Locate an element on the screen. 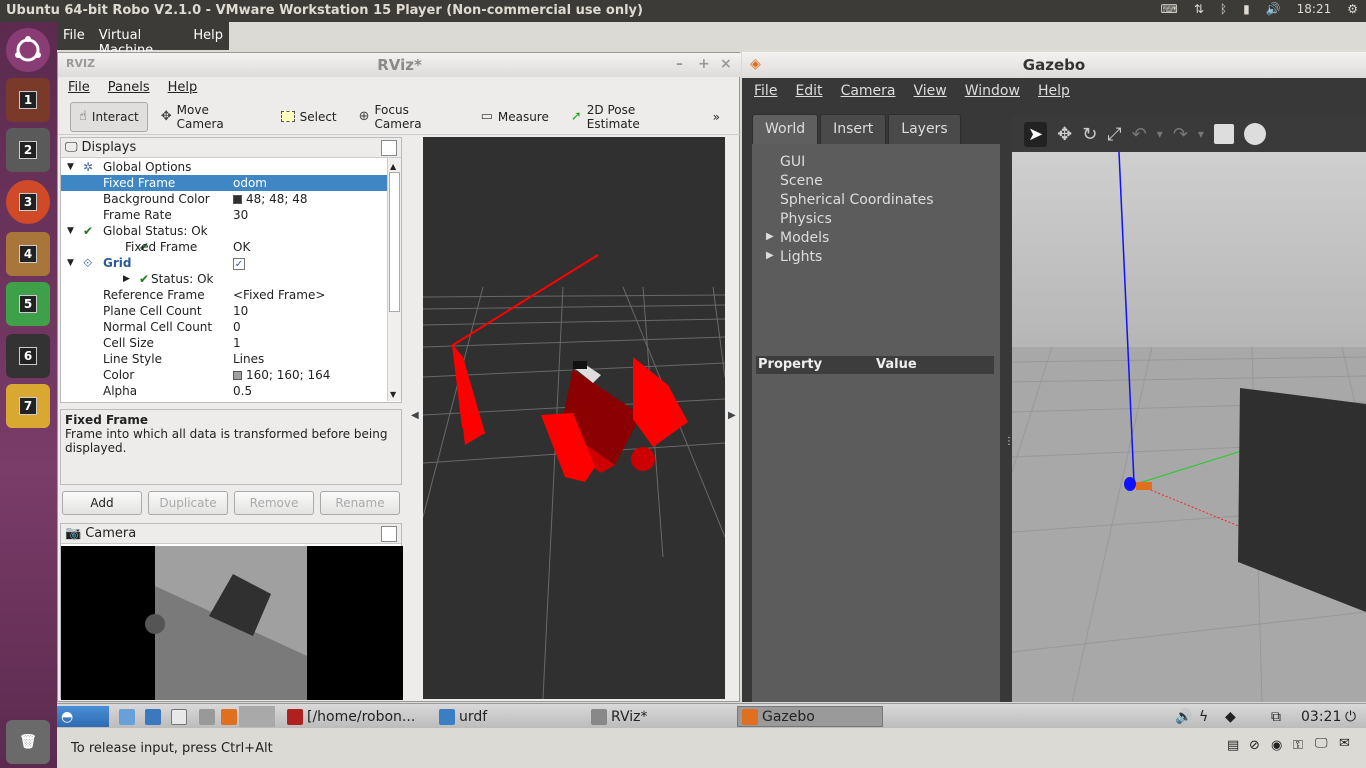 The width and height of the screenshot is (1366, 768). redo-dropdown-icon: ▾ is located at coordinates (1201, 134).